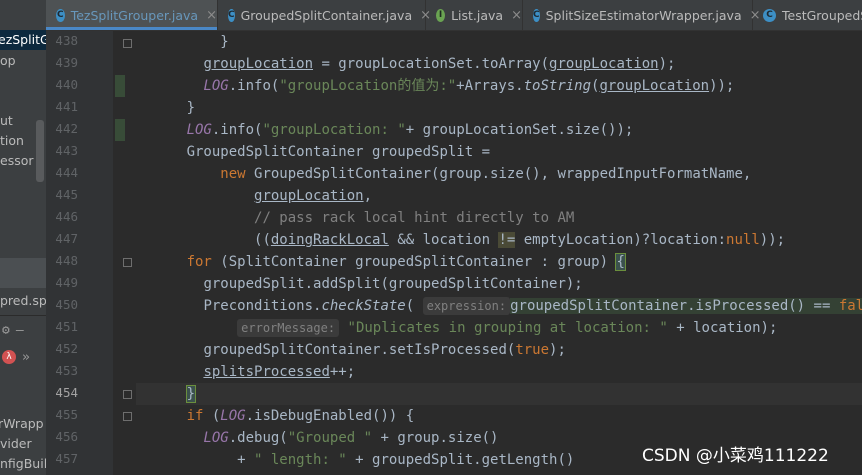  Describe the element at coordinates (66, 260) in the screenshot. I see `line-number: 448` at that location.